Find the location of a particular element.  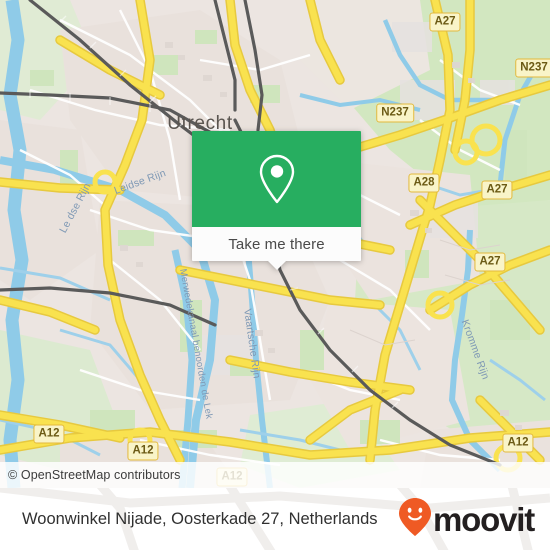

map-pin-icon is located at coordinates (277, 179).